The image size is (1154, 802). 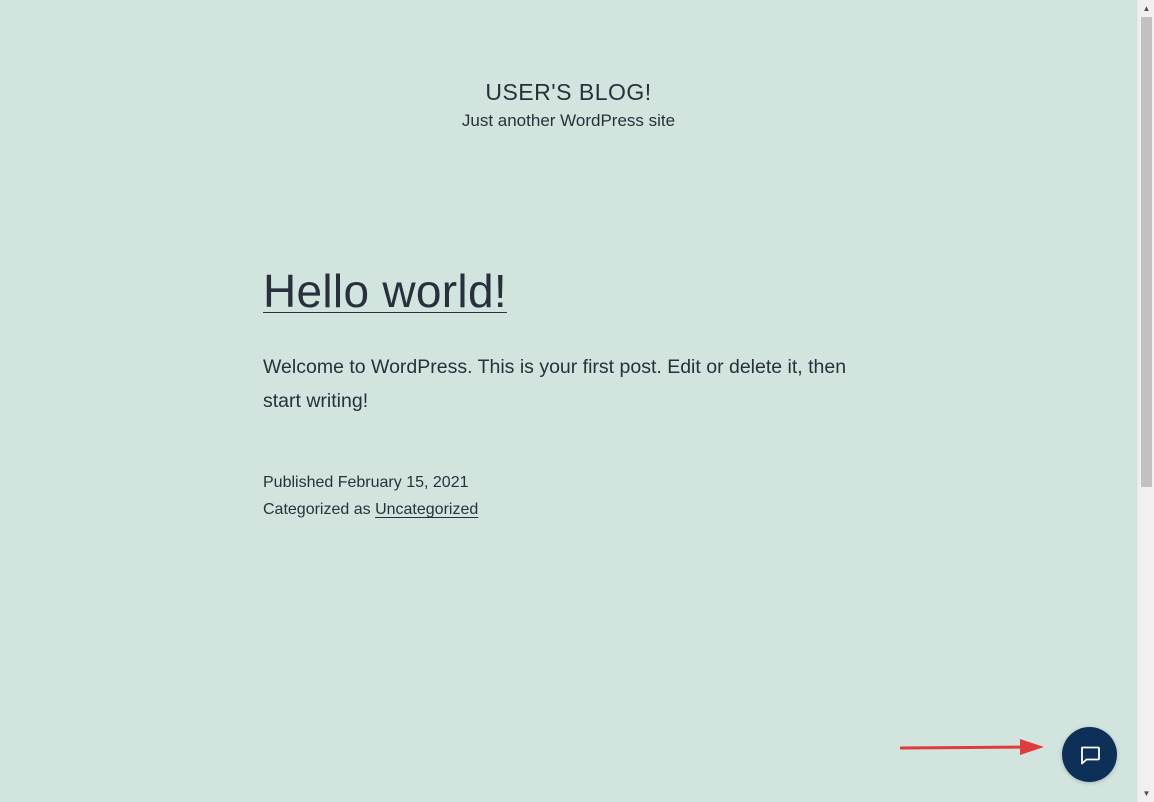 What do you see at coordinates (568, 120) in the screenshot?
I see `site-description: Just another WordPress site` at bounding box center [568, 120].